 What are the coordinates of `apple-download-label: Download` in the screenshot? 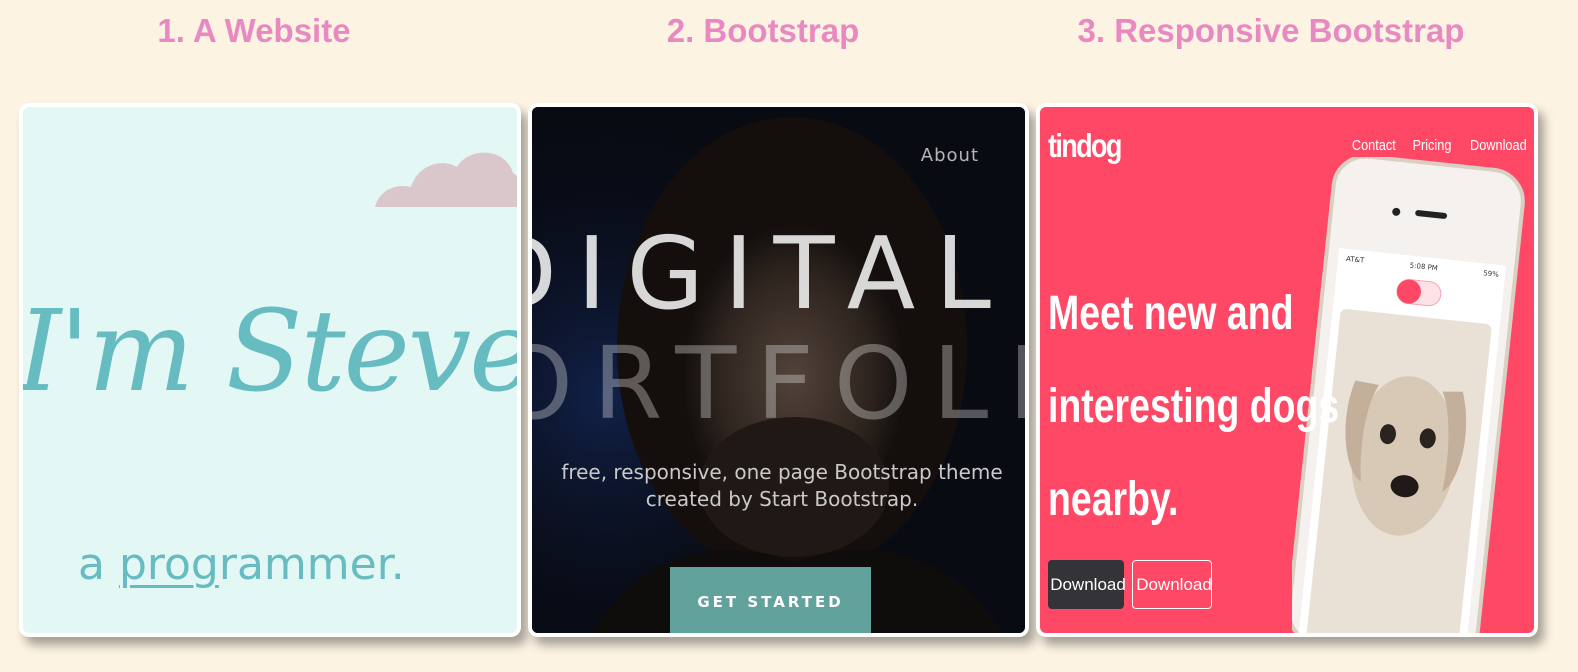 It's located at (1088, 584).